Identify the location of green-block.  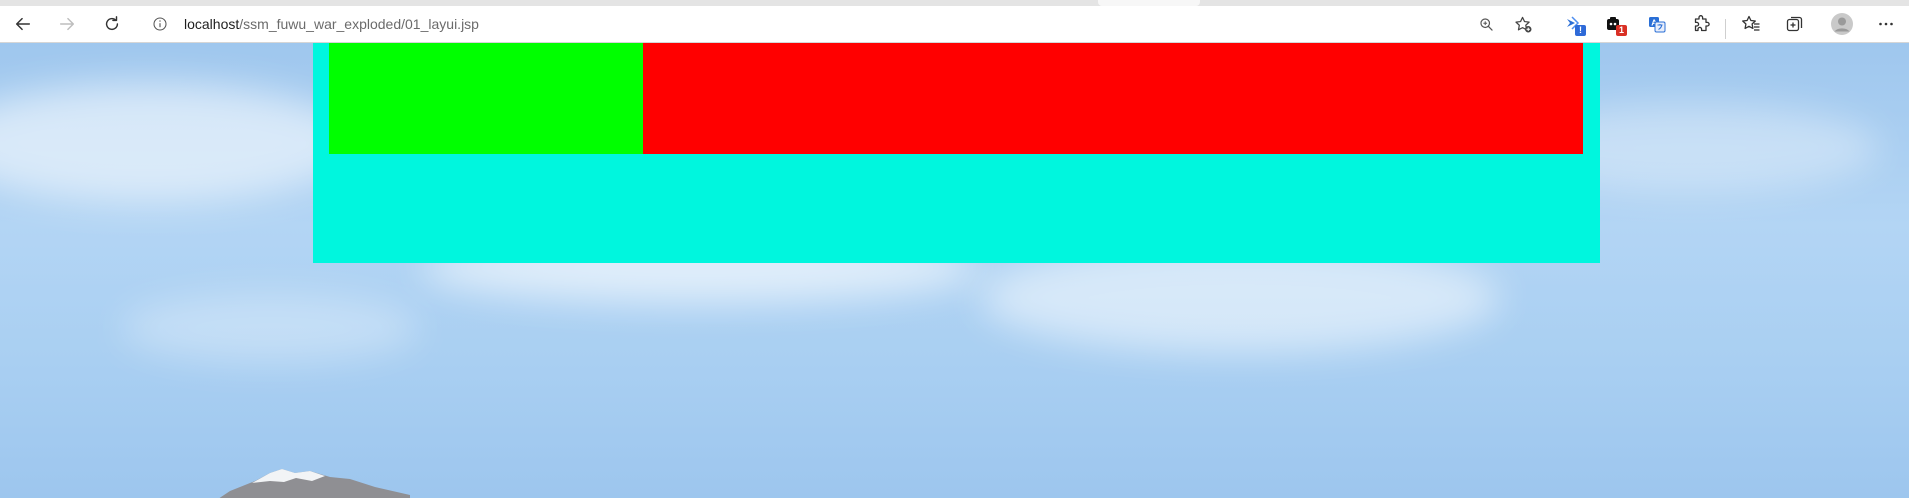
(486, 98).